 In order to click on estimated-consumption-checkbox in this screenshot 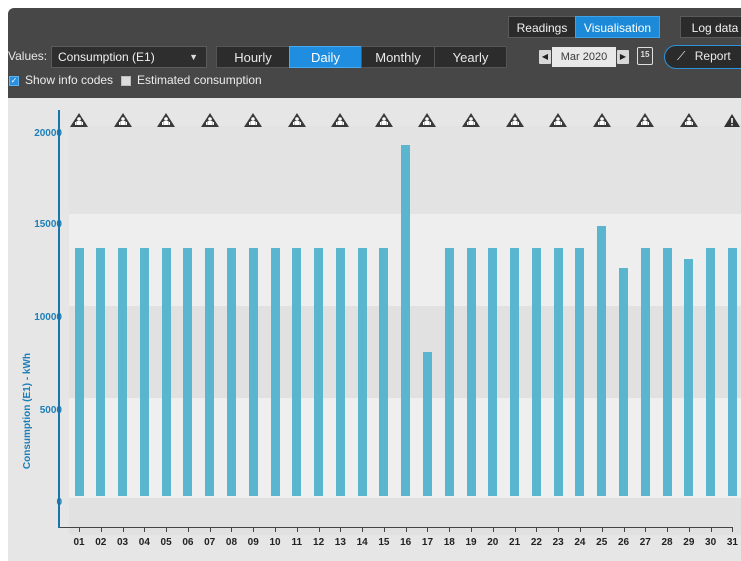, I will do `click(126, 81)`.